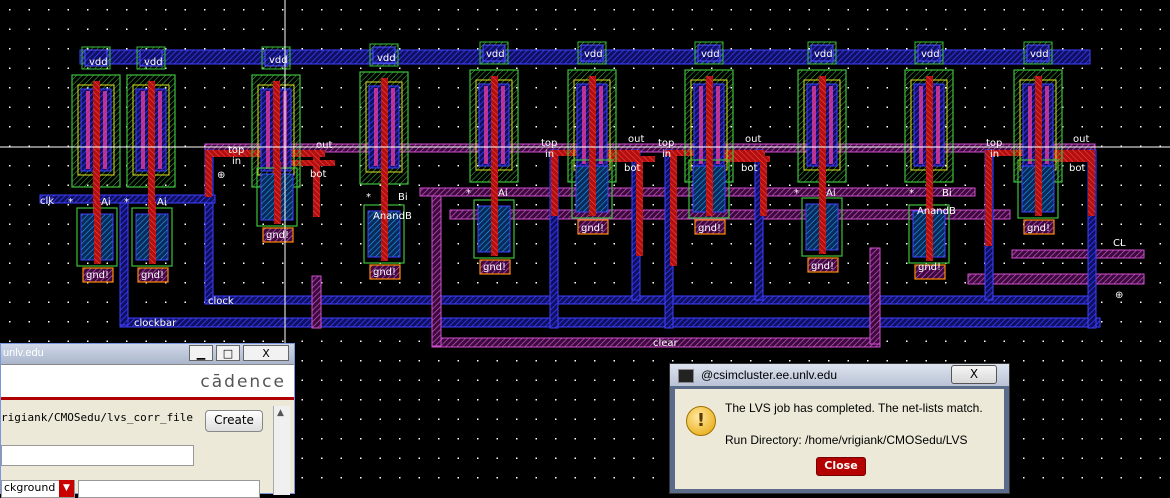  What do you see at coordinates (839, 375) in the screenshot?
I see `dialog-titlebar: @csimcluster.ee.unlv.edu X` at bounding box center [839, 375].